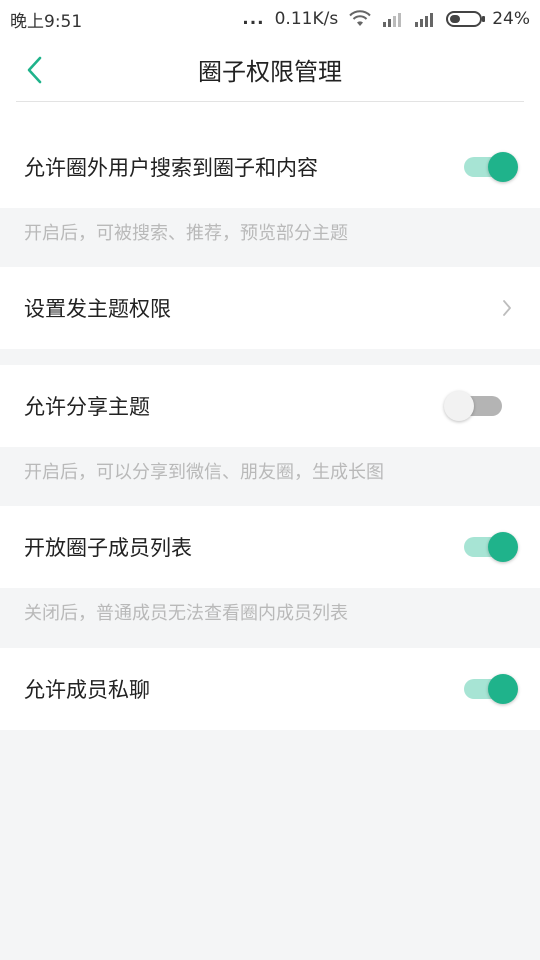  I want to click on setting-label: 允许成员私聊, so click(87, 690).